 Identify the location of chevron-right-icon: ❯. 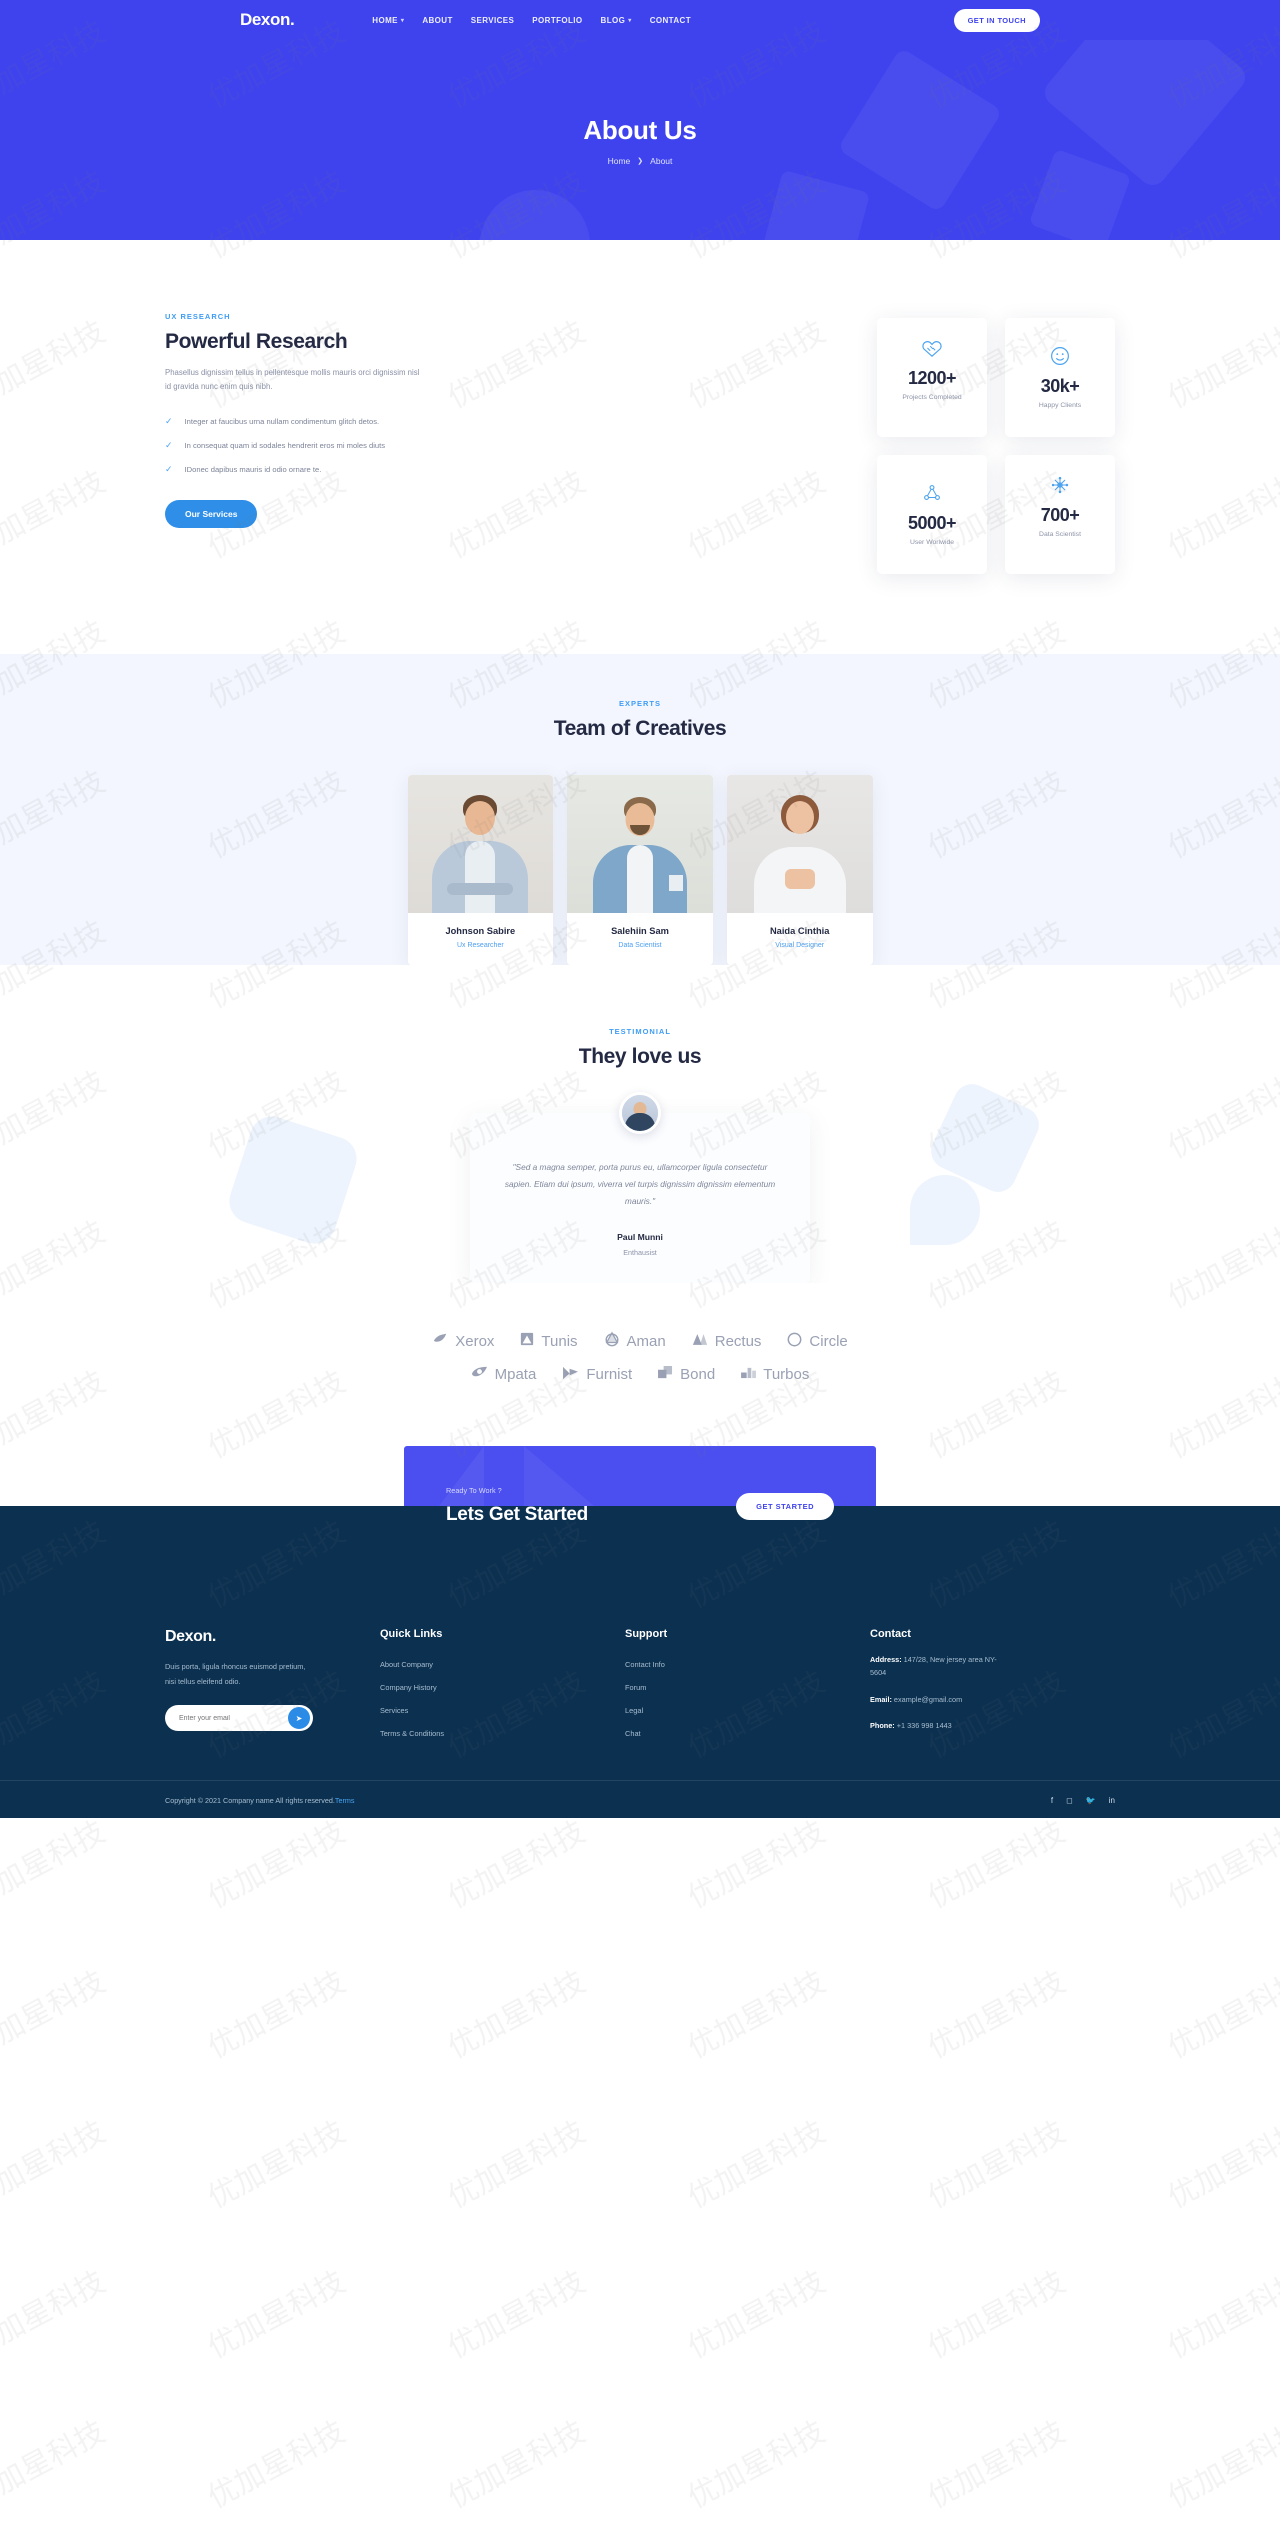
(640, 161).